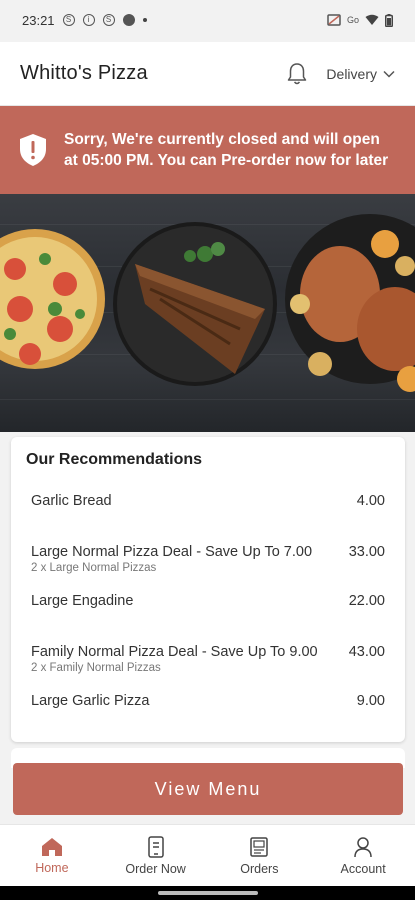 The height and width of the screenshot is (900, 415). I want to click on delivery-selector: Delivery, so click(360, 74).